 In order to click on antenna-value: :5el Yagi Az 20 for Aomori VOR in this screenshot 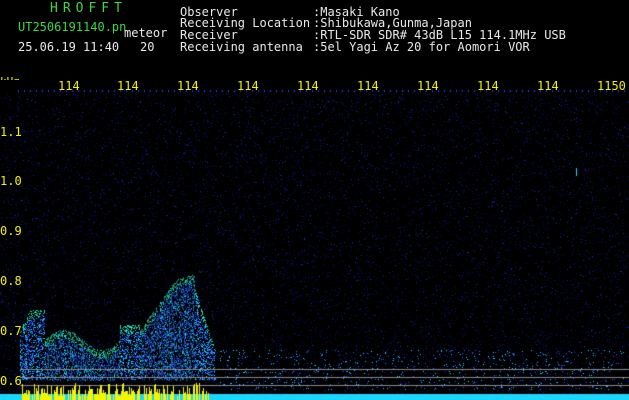, I will do `click(421, 47)`.